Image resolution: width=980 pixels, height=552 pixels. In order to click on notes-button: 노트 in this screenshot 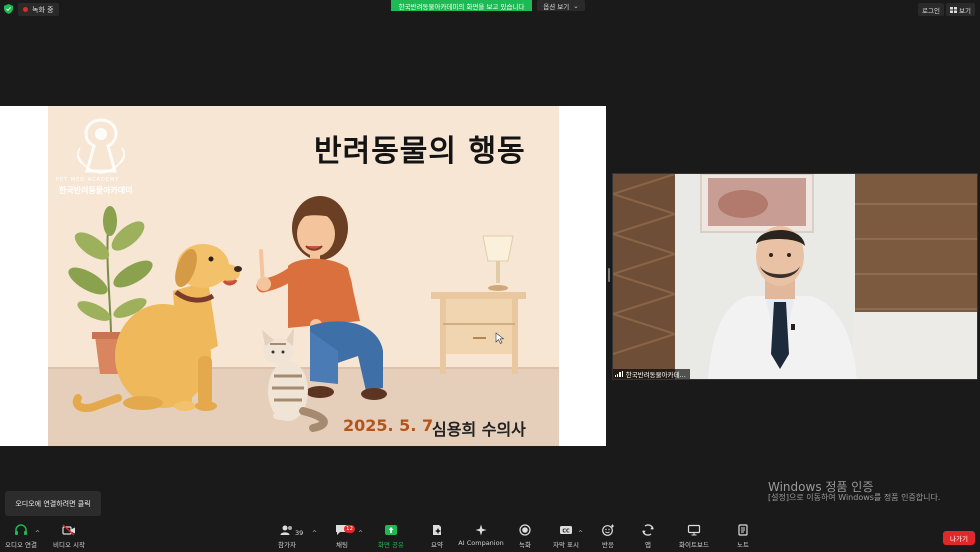, I will do `click(743, 538)`.